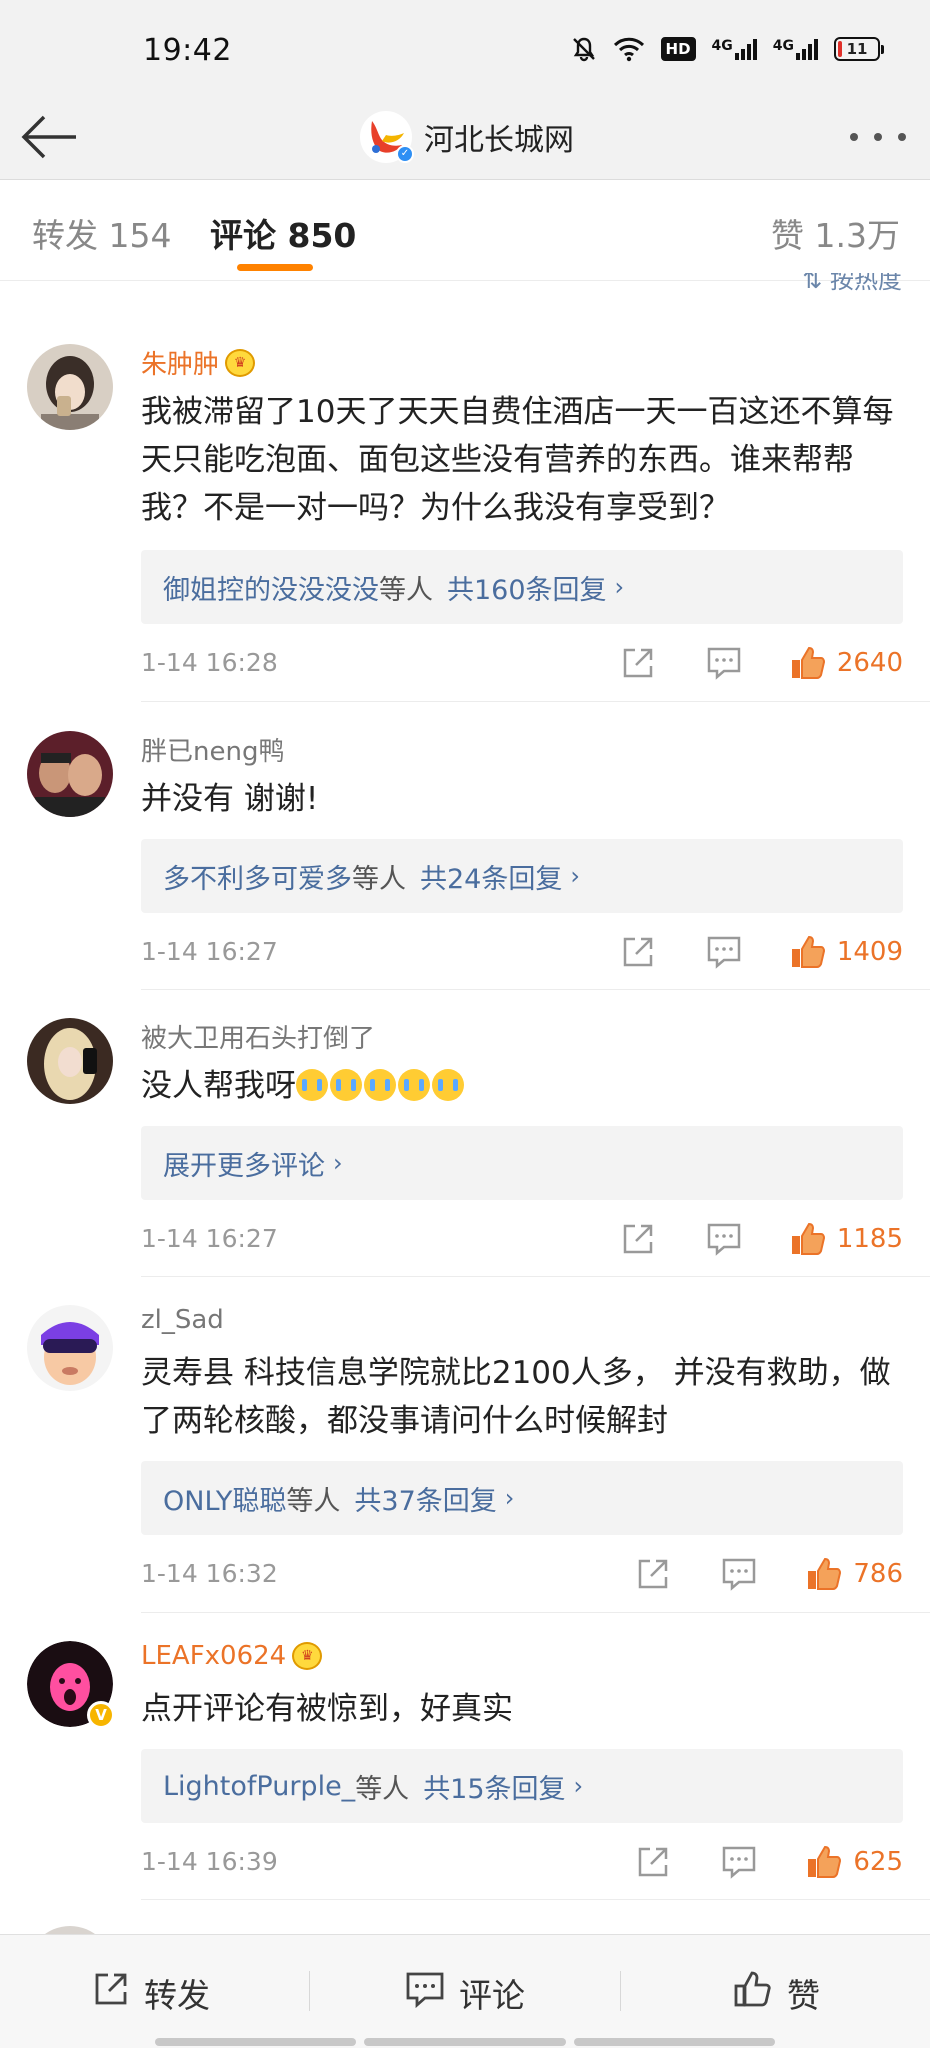 Image resolution: width=930 pixels, height=2048 pixels. Describe the element at coordinates (522, 953) in the screenshot. I see `comment-meta: 1-14 16:27 1409` at that location.